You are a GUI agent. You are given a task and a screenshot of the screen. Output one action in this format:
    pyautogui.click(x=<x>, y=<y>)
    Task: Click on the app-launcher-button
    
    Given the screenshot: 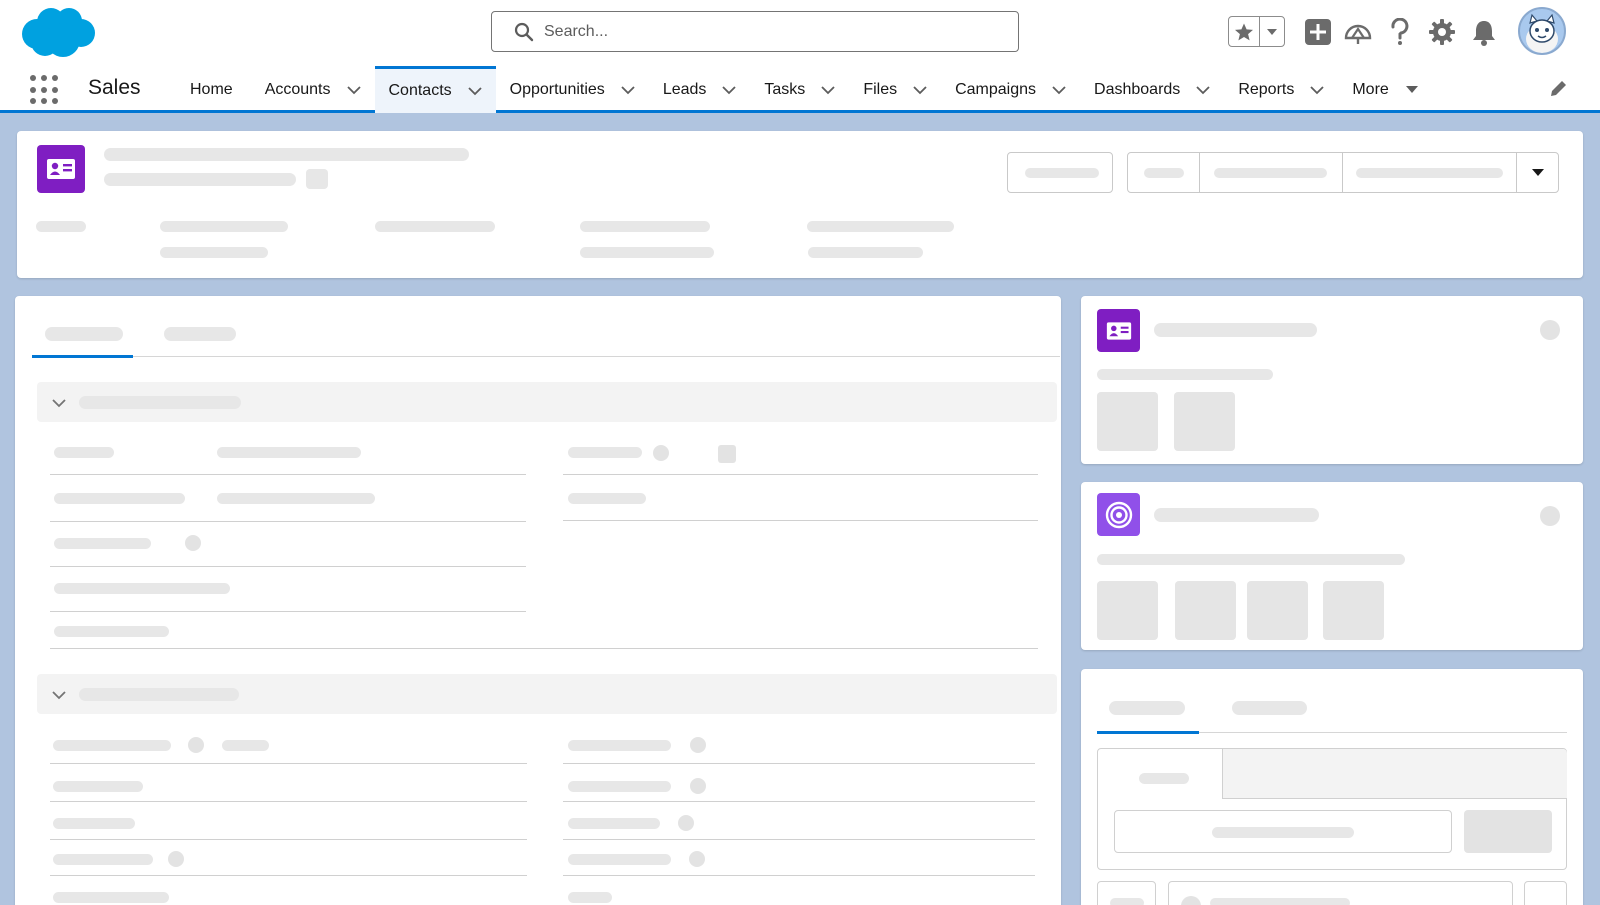 What is the action you would take?
    pyautogui.click(x=45, y=90)
    